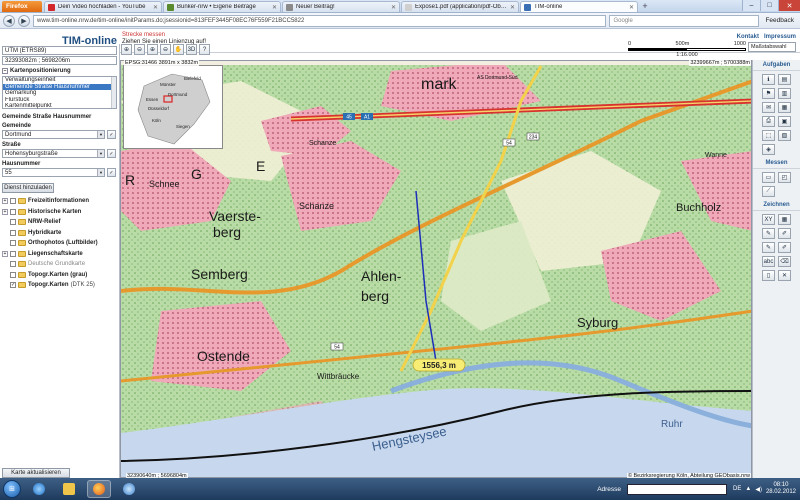 This screenshot has height=500, width=800. What do you see at coordinates (769, 5) in the screenshot?
I see `maximize-button: □` at bounding box center [769, 5].